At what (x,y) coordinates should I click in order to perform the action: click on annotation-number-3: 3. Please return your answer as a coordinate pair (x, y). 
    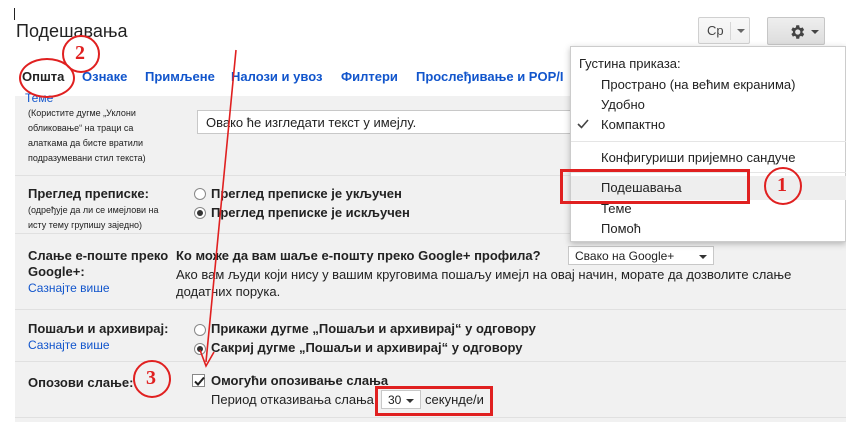
    Looking at the image, I should click on (151, 378).